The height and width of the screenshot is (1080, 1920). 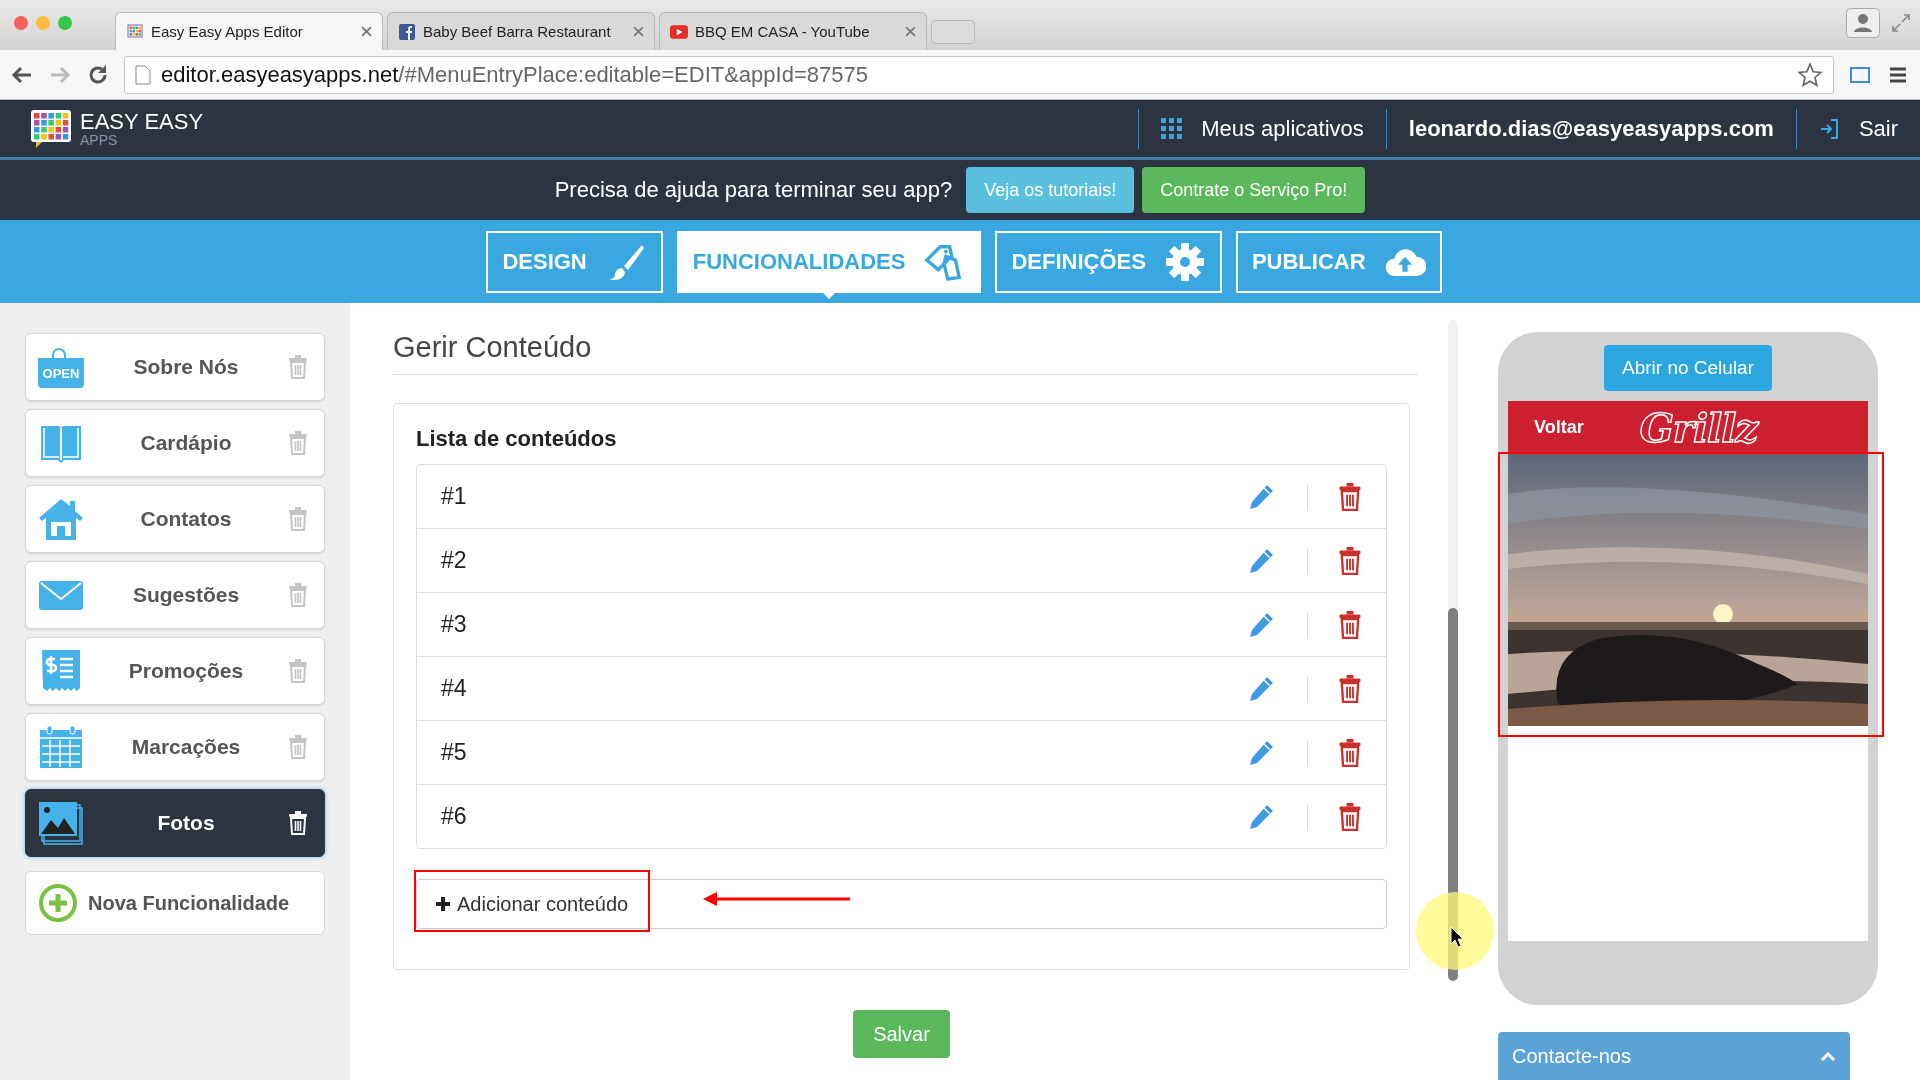 What do you see at coordinates (142, 121) in the screenshot?
I see `logo-text: EASY EASY` at bounding box center [142, 121].